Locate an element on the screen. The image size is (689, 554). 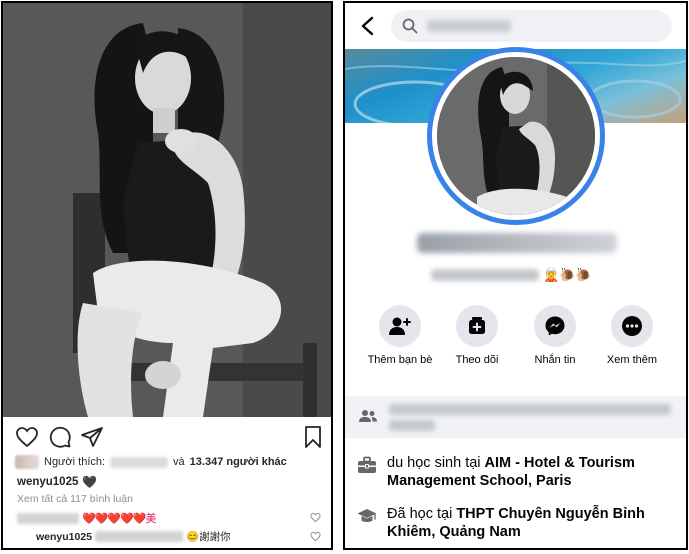
back-arrow-icon is located at coordinates (368, 26).